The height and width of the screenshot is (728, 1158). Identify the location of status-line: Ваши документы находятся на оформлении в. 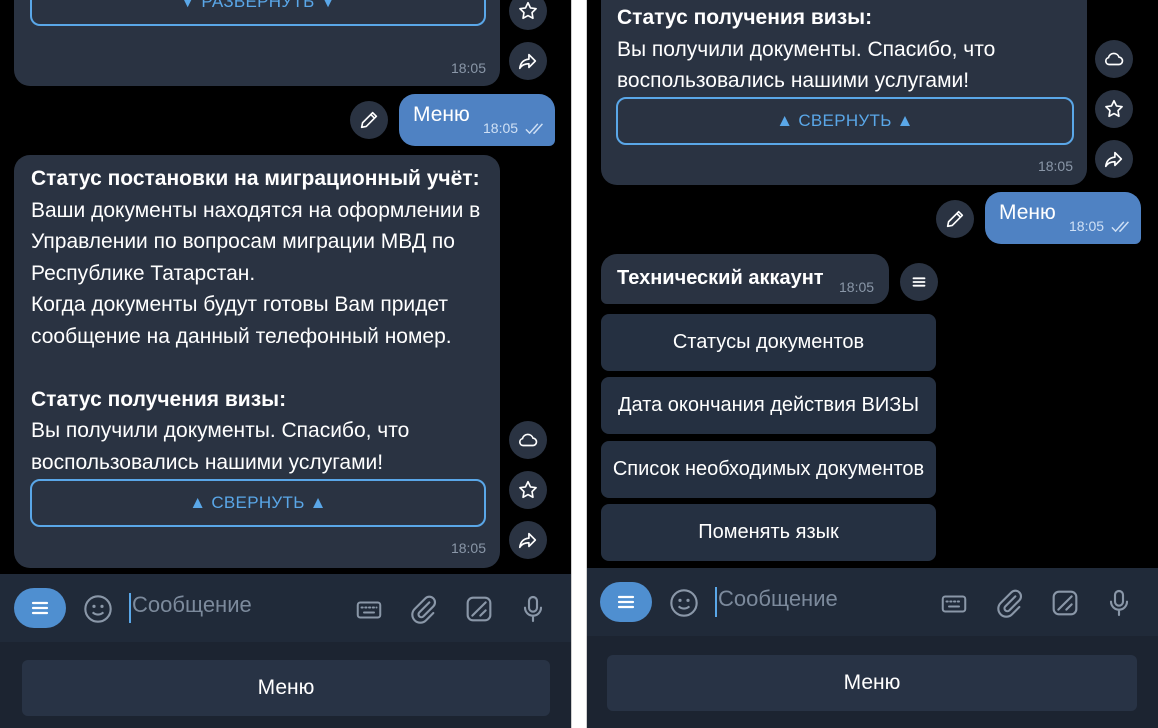
(256, 210).